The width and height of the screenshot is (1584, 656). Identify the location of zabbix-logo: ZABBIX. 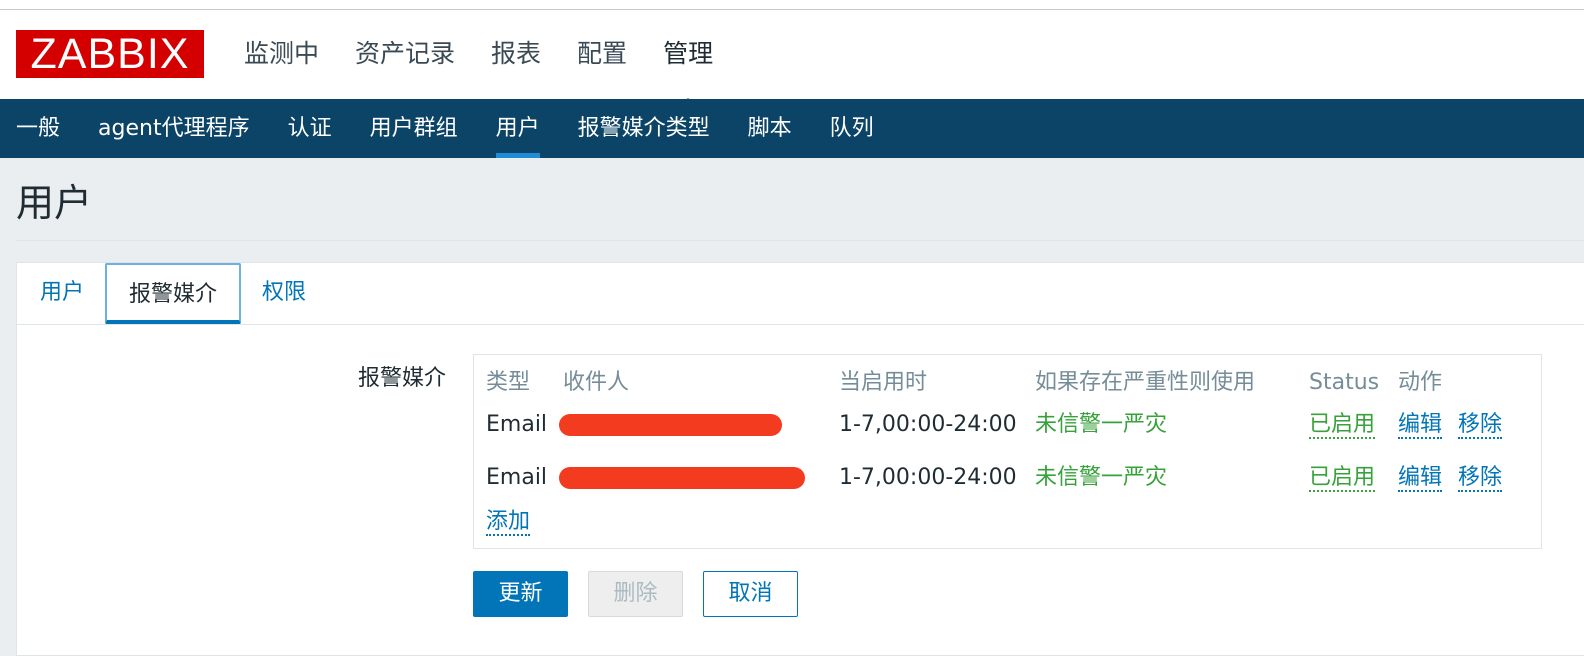
(110, 54).